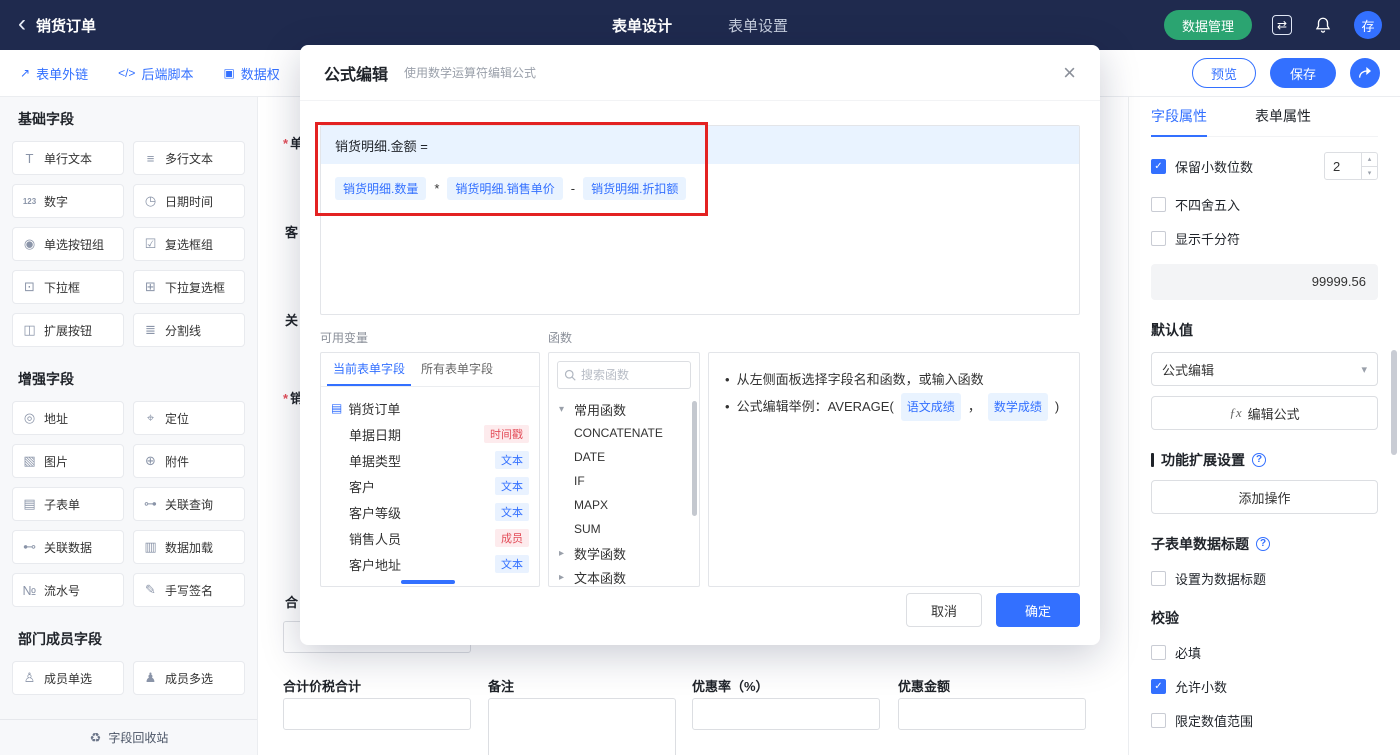  Describe the element at coordinates (1342, 166) in the screenshot. I see `decimal-places-input` at that location.